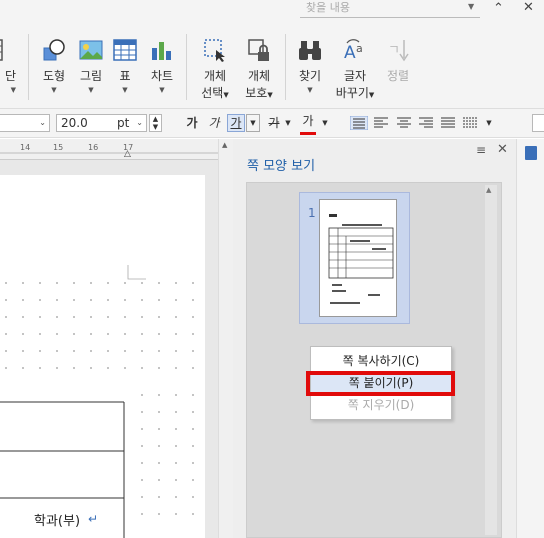  I want to click on protect-object-label: 개체보호▼, so click(259, 86).